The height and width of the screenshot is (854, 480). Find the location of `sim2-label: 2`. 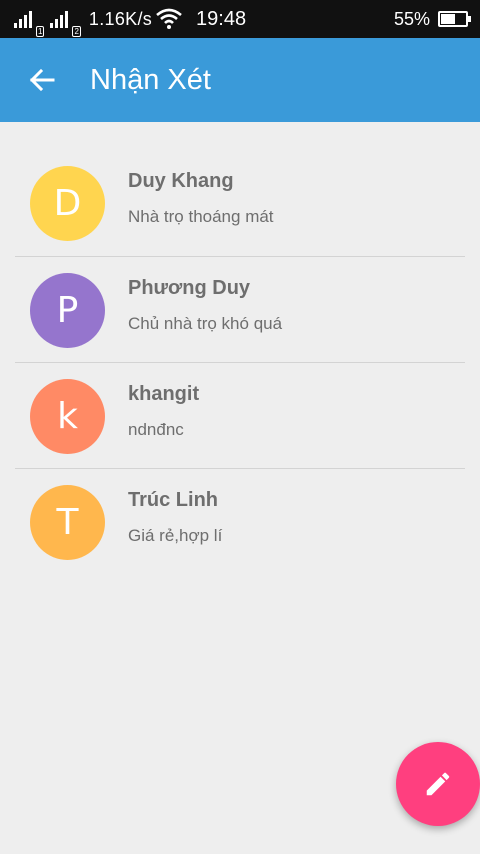

sim2-label: 2 is located at coordinates (76, 31).